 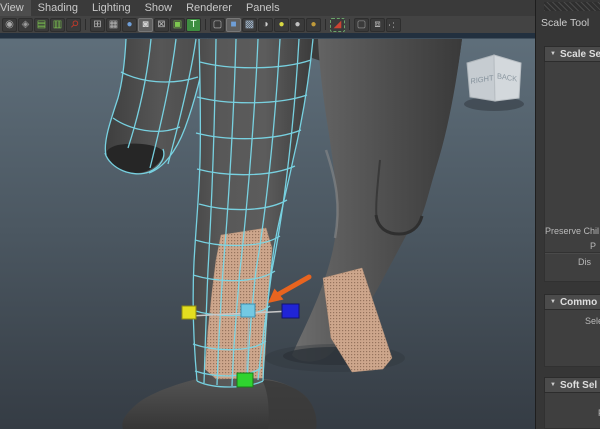 I want to click on smooth-shade-cube-icon: ■, so click(x=233, y=24).